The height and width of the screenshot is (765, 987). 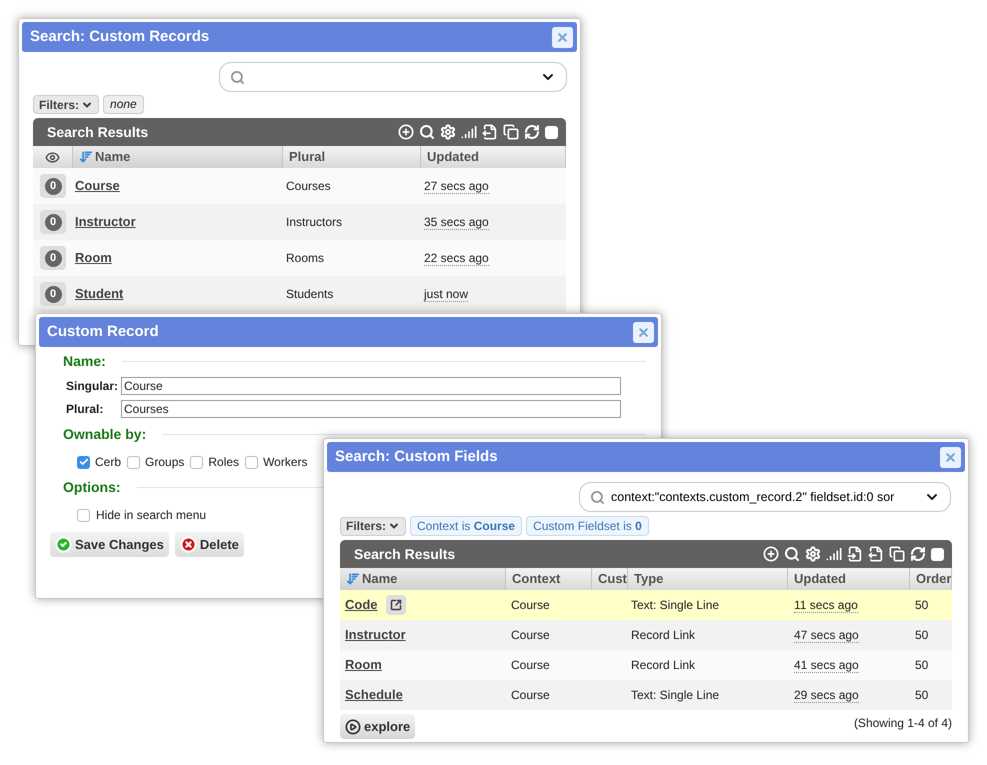 I want to click on column-header: Cust, so click(x=610, y=579).